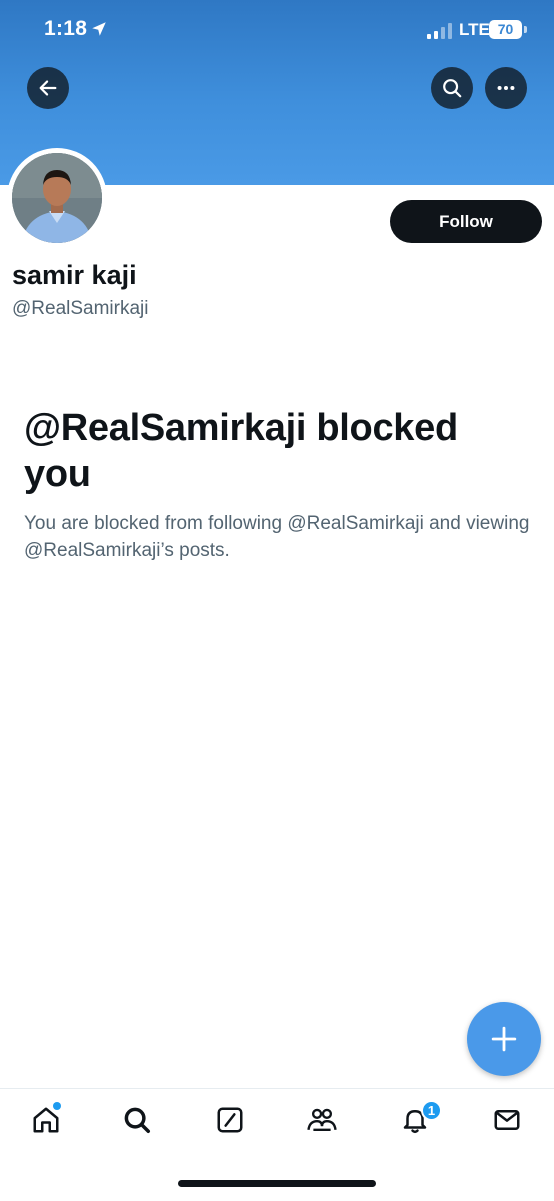  I want to click on home-new-dot, so click(57, 1106).